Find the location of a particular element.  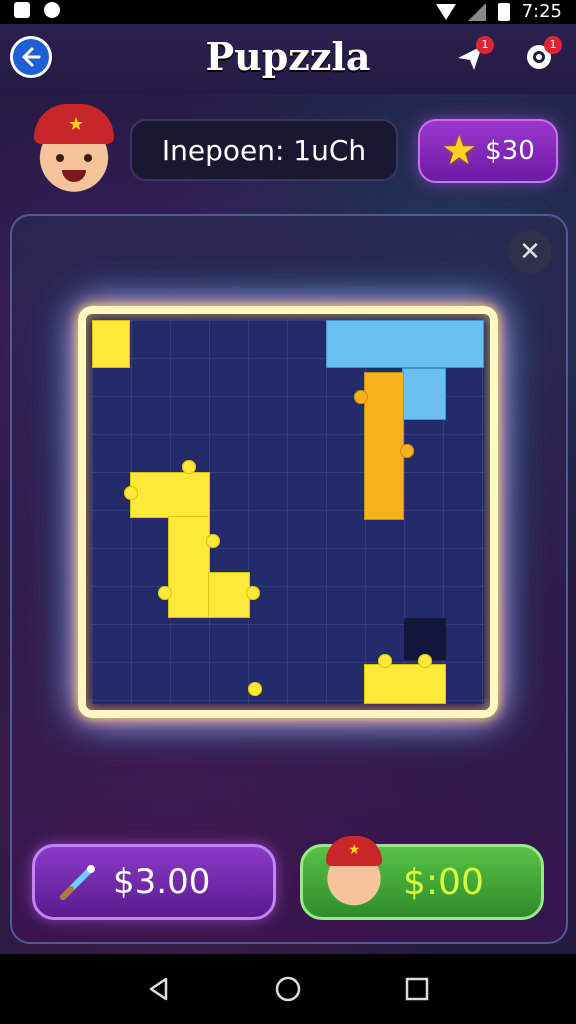

signal-icon is located at coordinates (476, 11).